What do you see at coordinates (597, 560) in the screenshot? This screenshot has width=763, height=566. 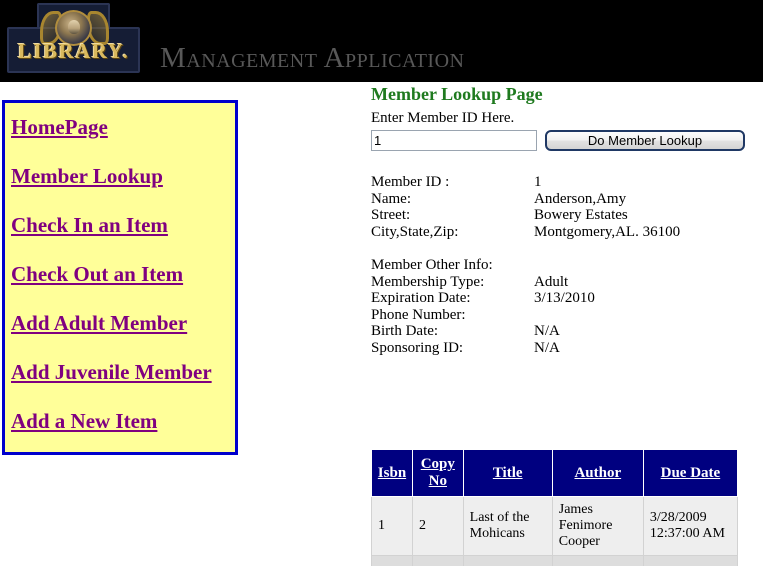 I see `cell-author` at bounding box center [597, 560].